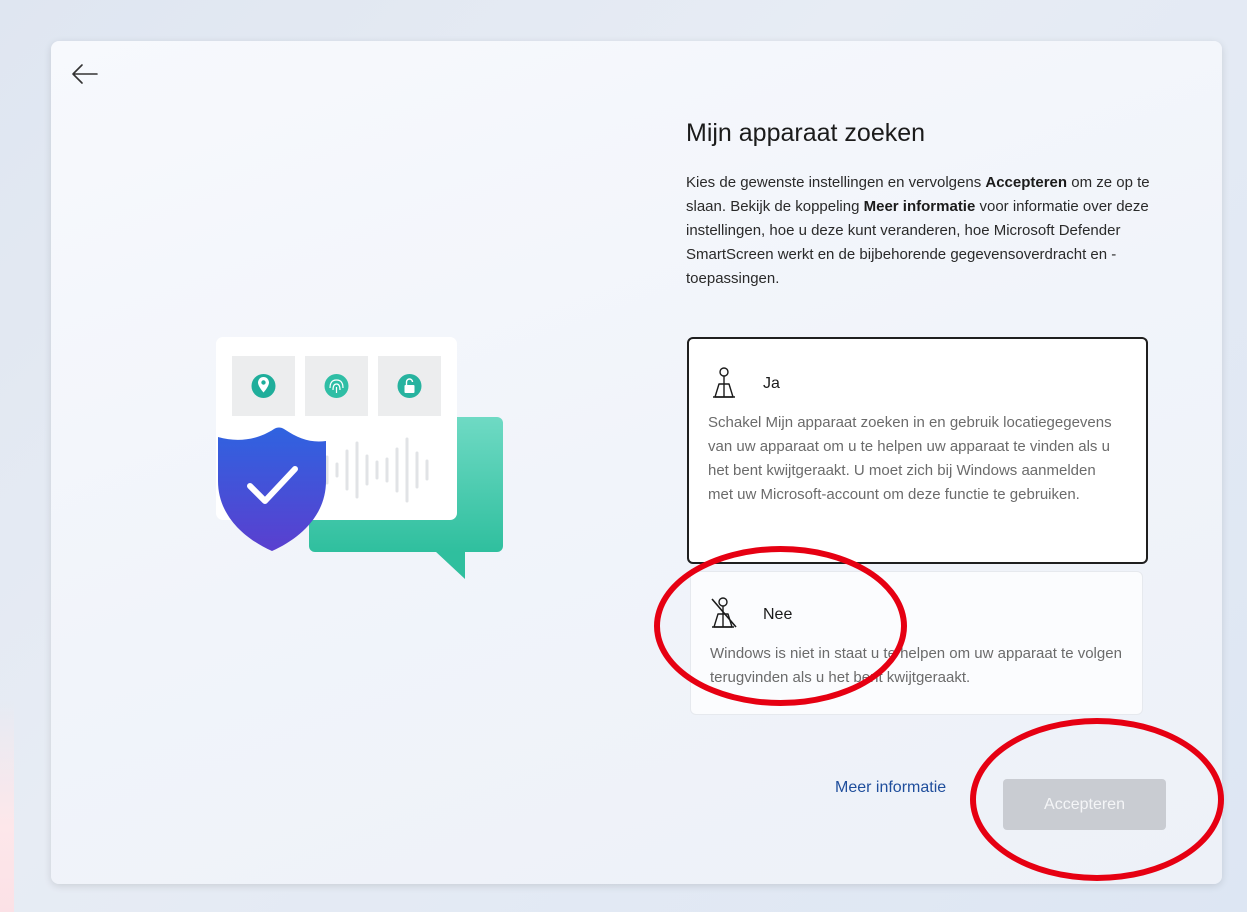  What do you see at coordinates (778, 614) in the screenshot?
I see `option-no-label: Nee` at bounding box center [778, 614].